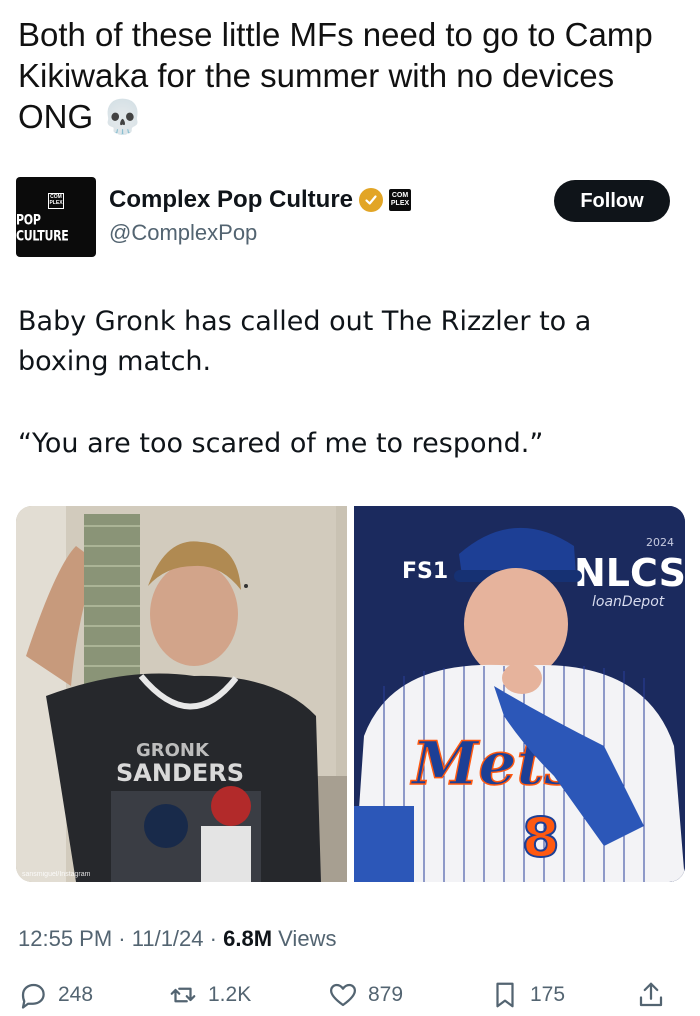 This screenshot has width=700, height=1016. What do you see at coordinates (505, 995) in the screenshot?
I see `bookmark-icon` at bounding box center [505, 995].